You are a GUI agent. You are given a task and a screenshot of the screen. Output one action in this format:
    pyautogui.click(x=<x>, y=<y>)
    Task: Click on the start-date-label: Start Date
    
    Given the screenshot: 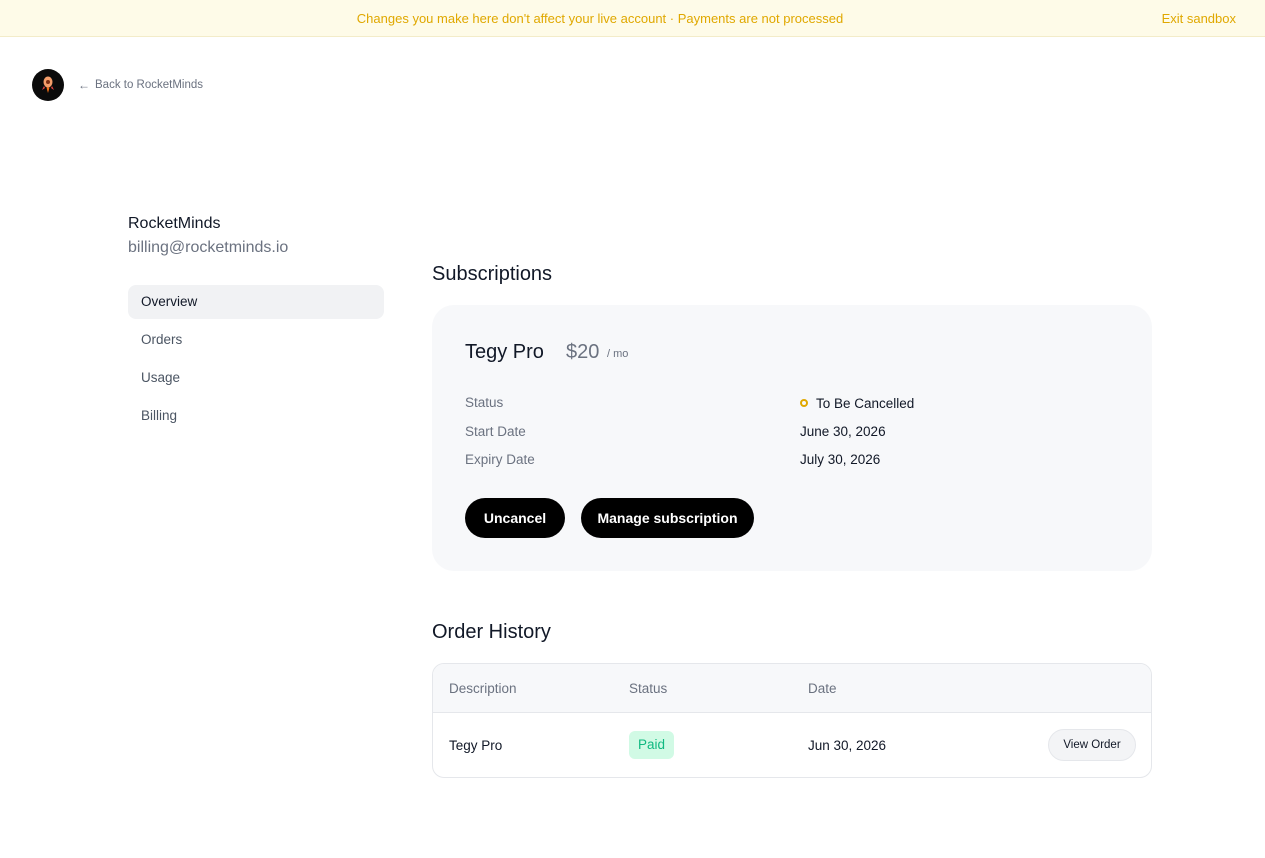 What is the action you would take?
    pyautogui.click(x=495, y=431)
    